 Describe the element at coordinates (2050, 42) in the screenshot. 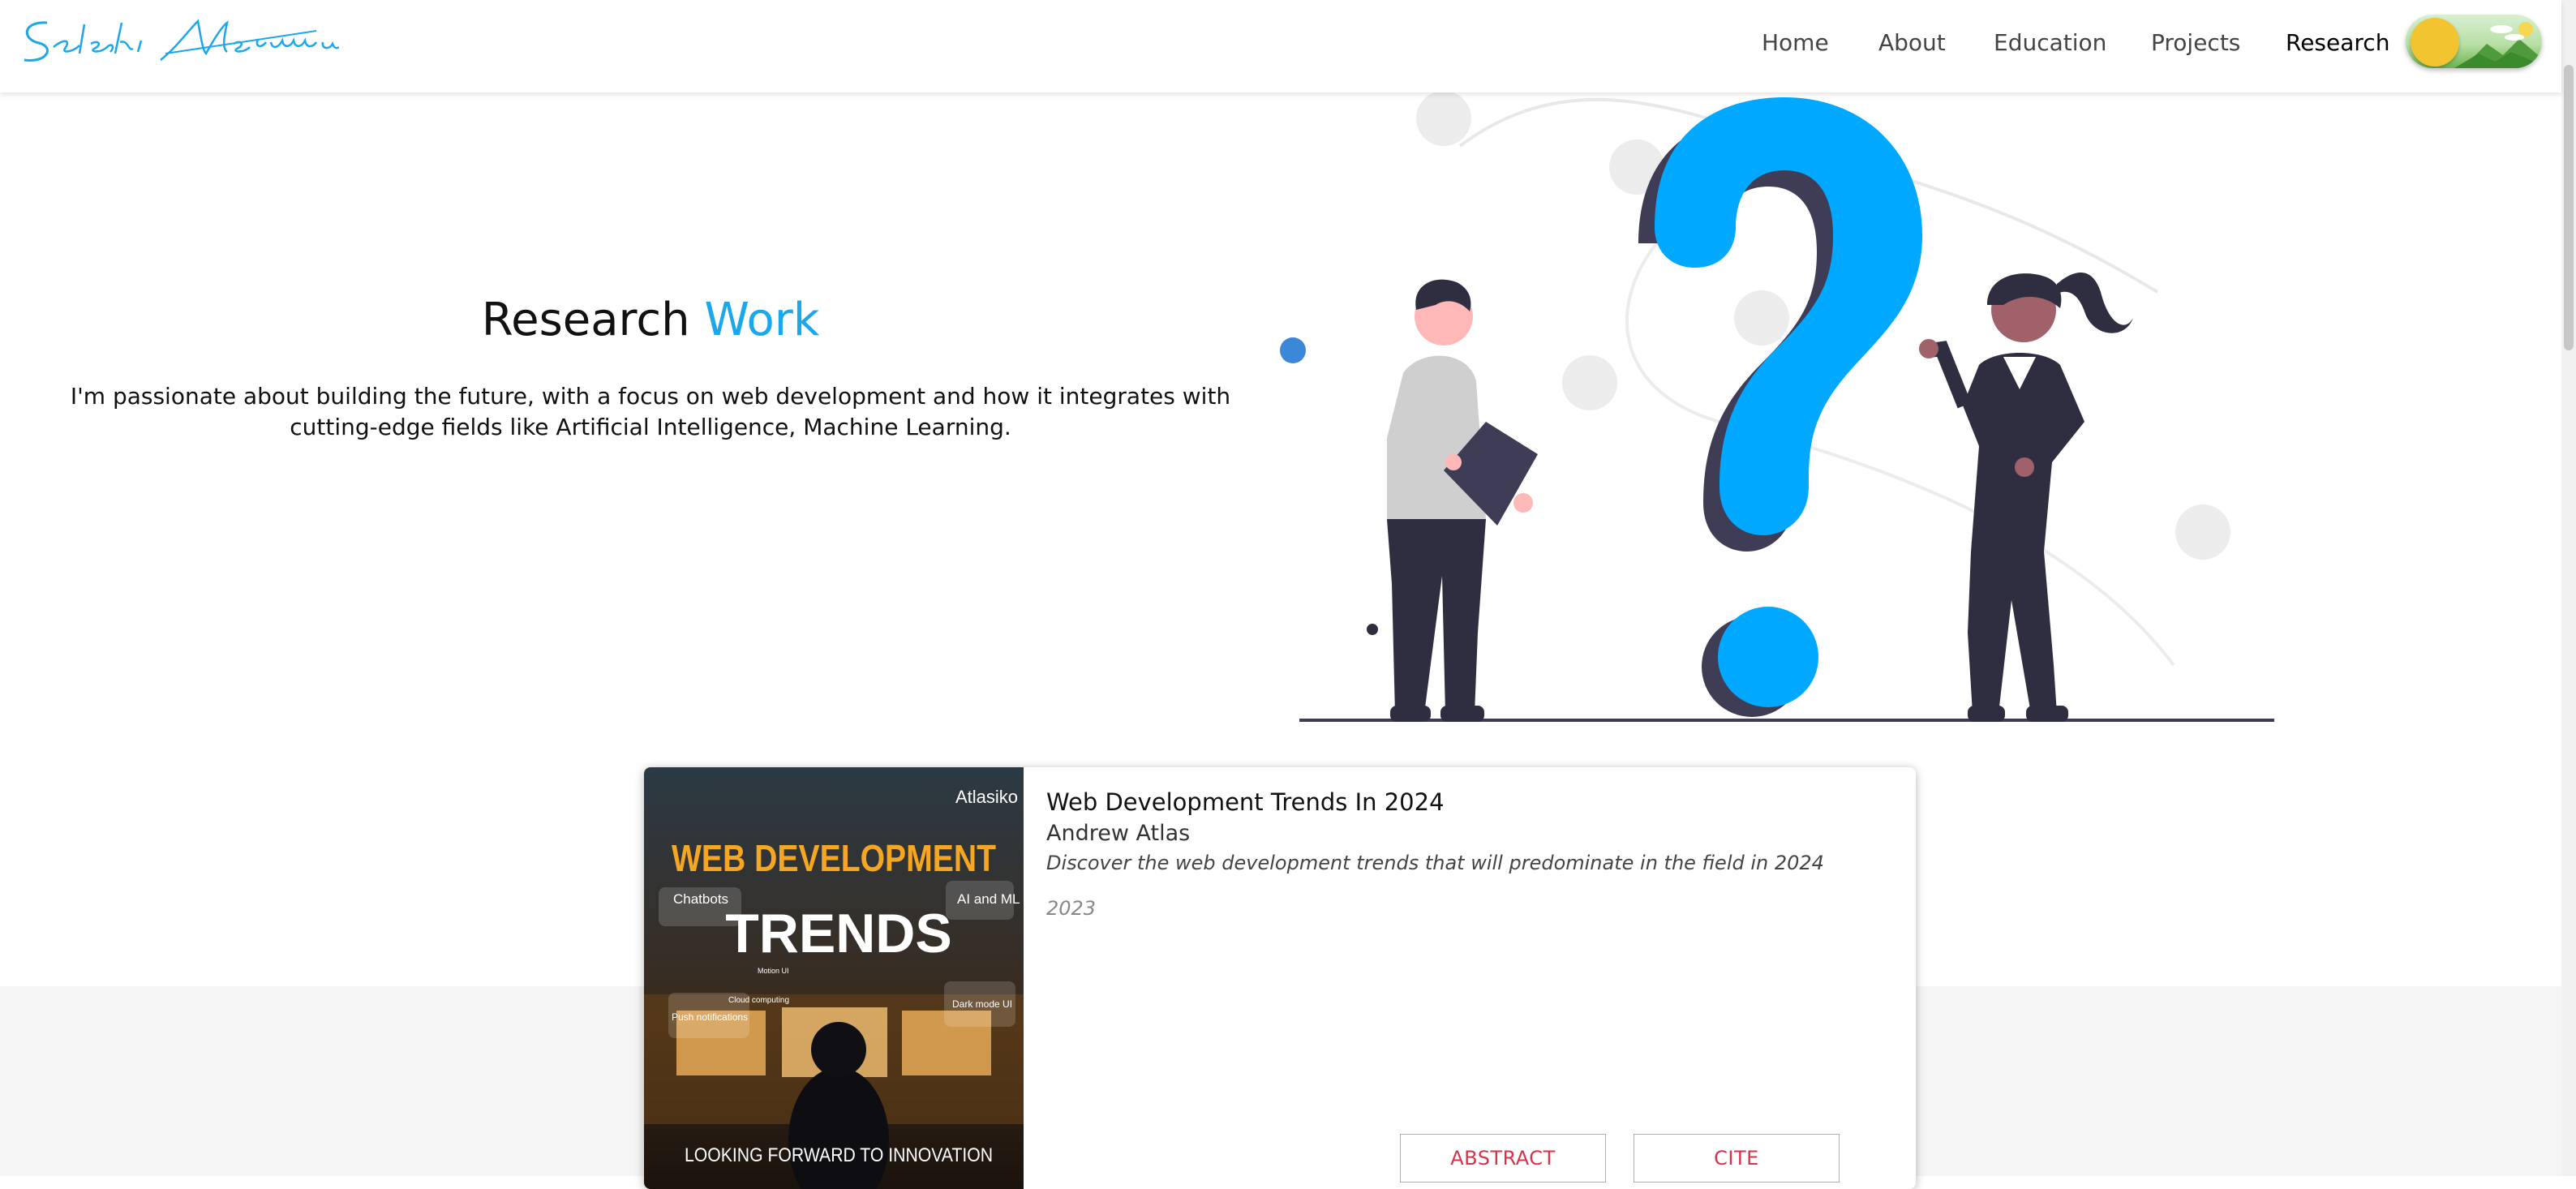

I see `nav-education: Education` at that location.